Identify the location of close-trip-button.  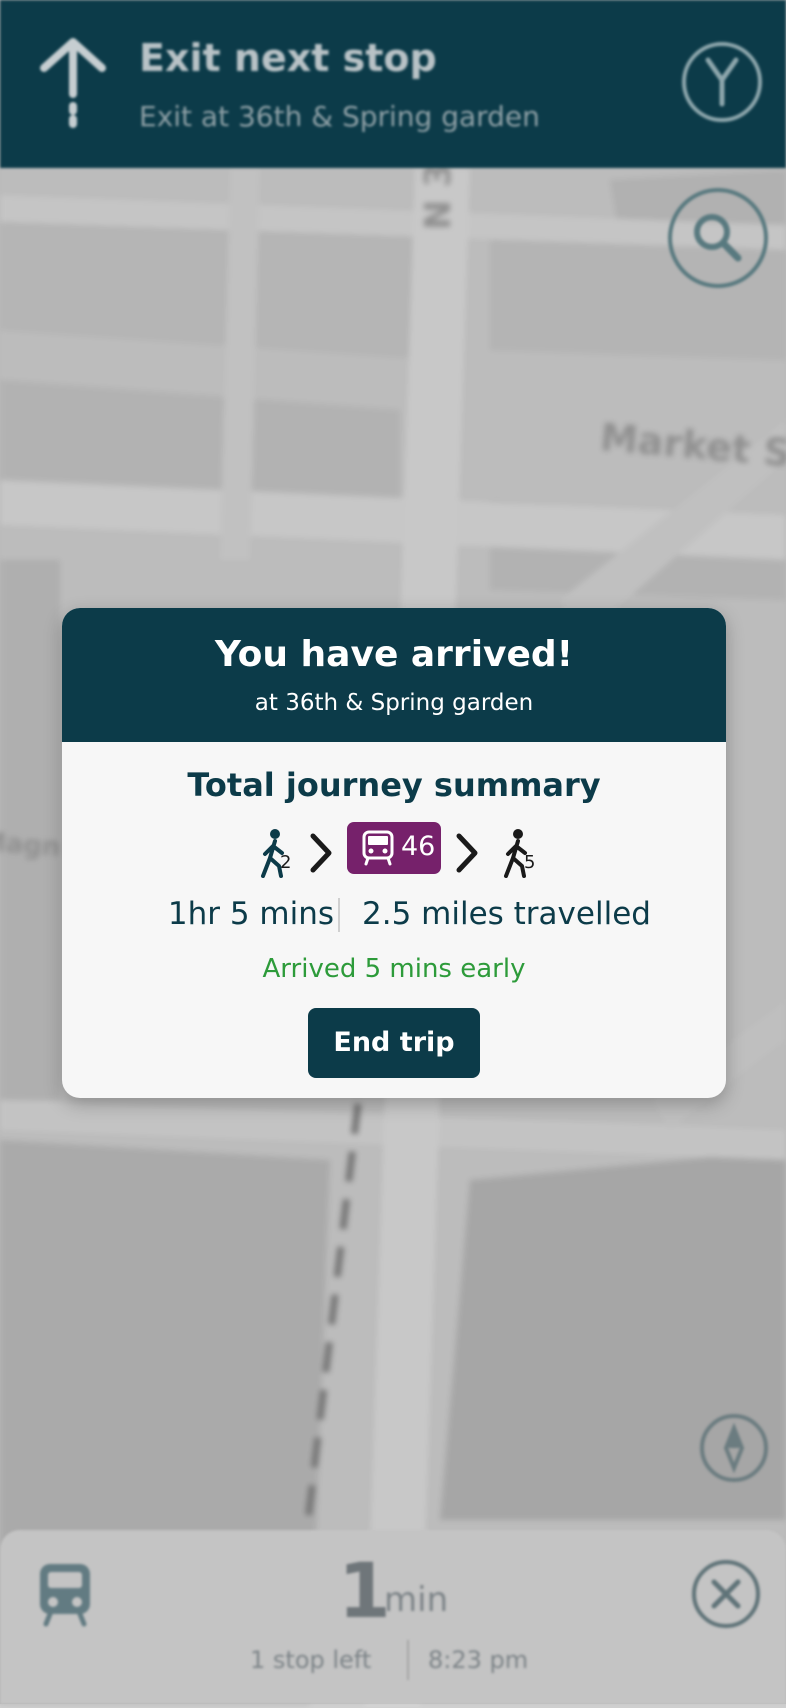
(726, 1594).